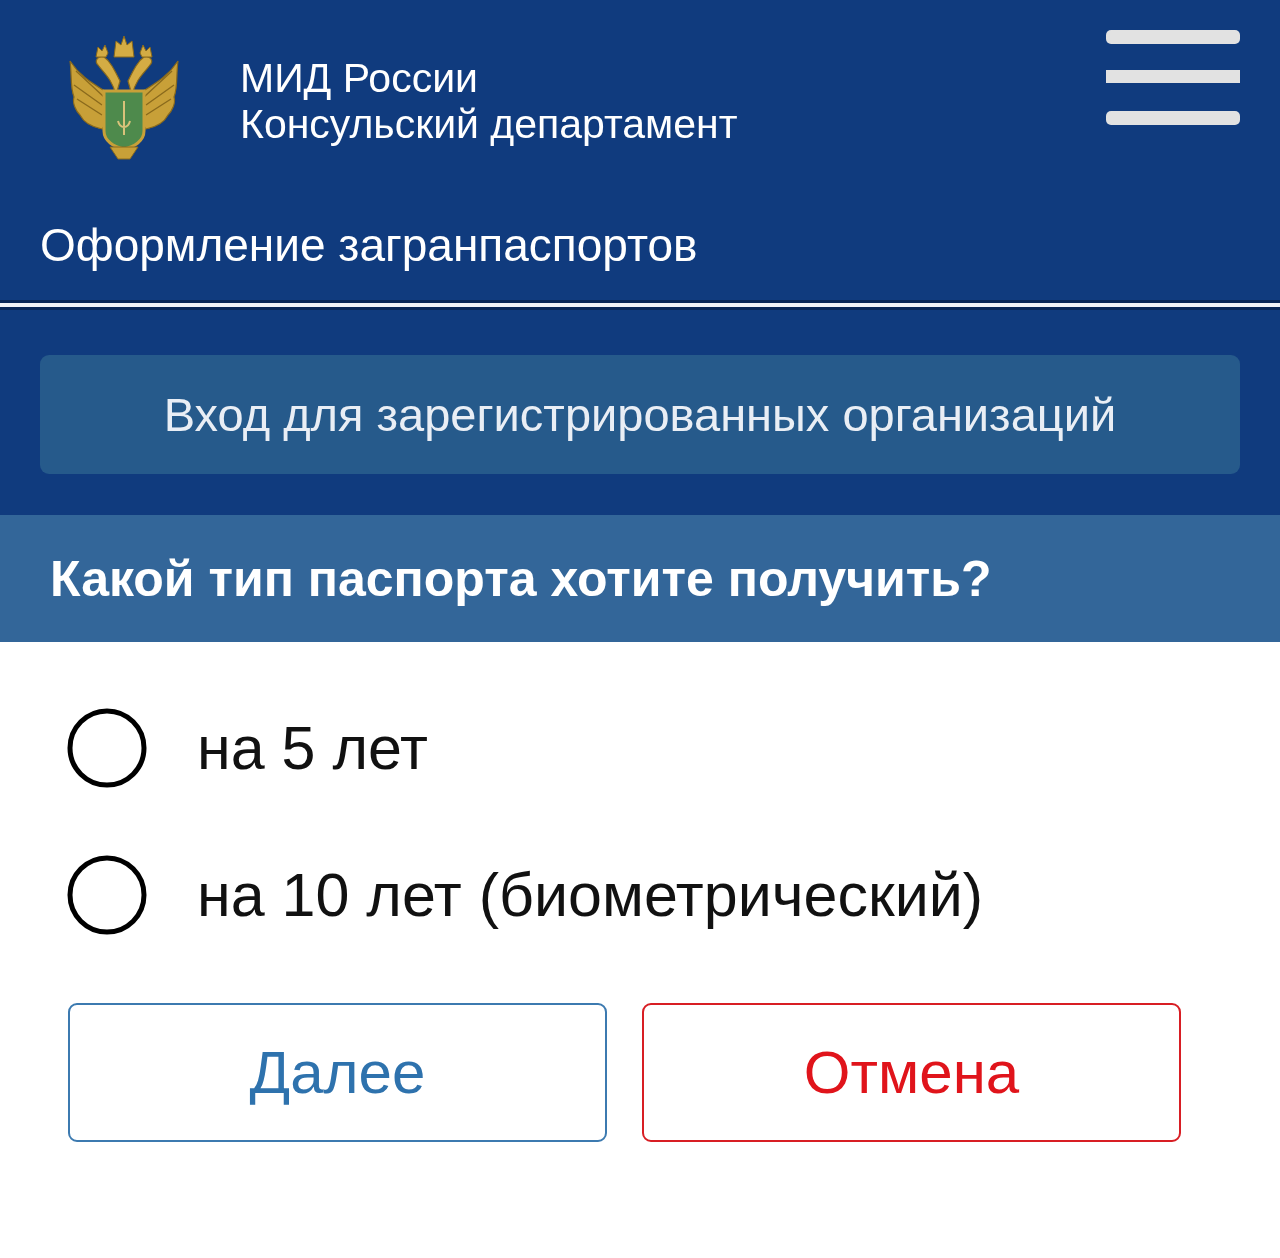 The image size is (1280, 1258). Describe the element at coordinates (521, 578) in the screenshot. I see `question-title: Какой тип паспорта хотите получить?` at that location.